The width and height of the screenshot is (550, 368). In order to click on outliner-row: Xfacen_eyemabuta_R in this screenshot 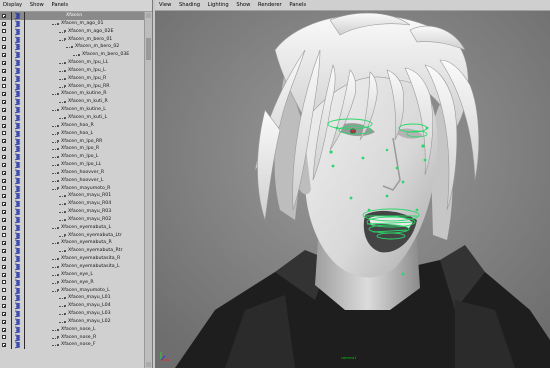, I will do `click(73, 243)`.